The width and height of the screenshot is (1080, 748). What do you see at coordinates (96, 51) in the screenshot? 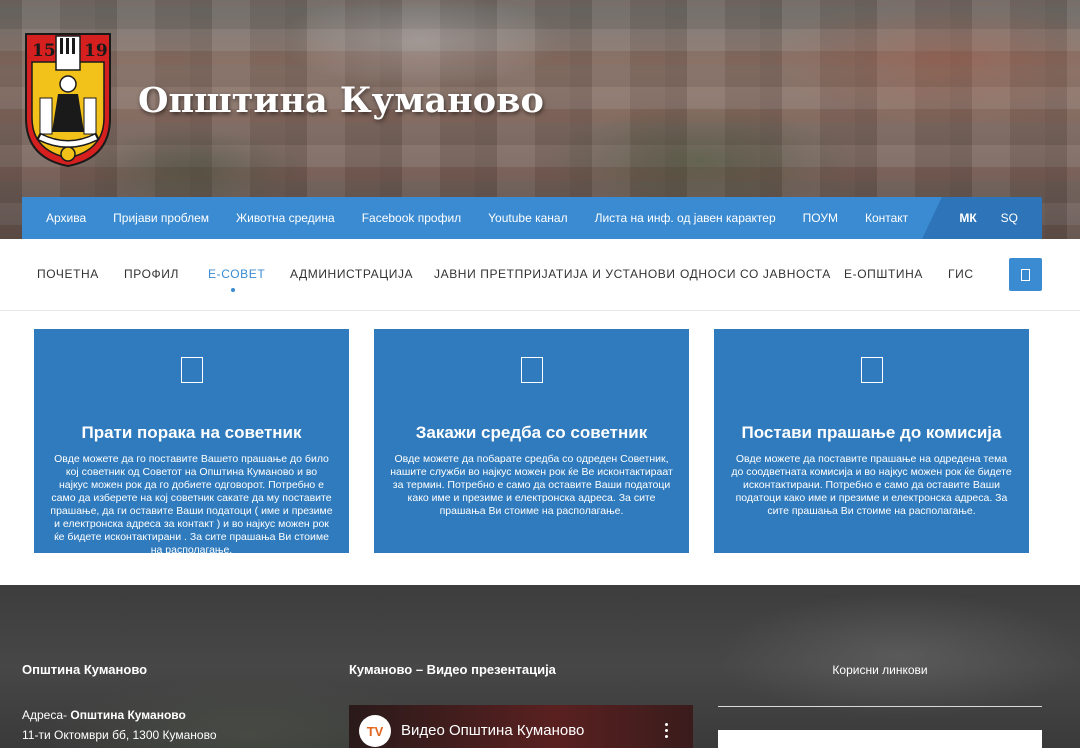
I see `svg-text: 19` at bounding box center [96, 51].